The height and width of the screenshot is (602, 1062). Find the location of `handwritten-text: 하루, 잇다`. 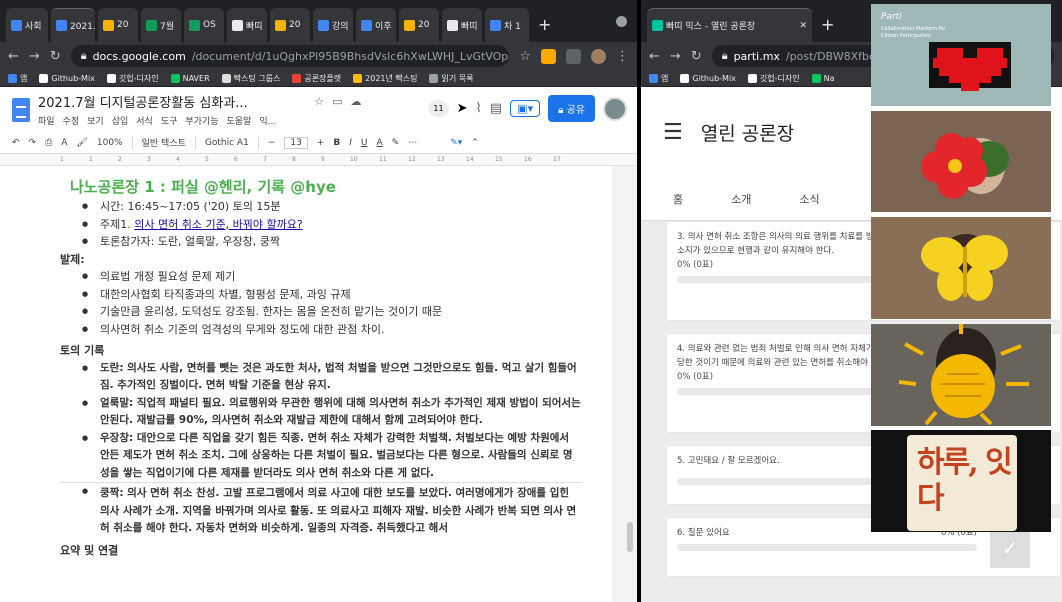

handwritten-text: 하루, 잇다 is located at coordinates (965, 480).